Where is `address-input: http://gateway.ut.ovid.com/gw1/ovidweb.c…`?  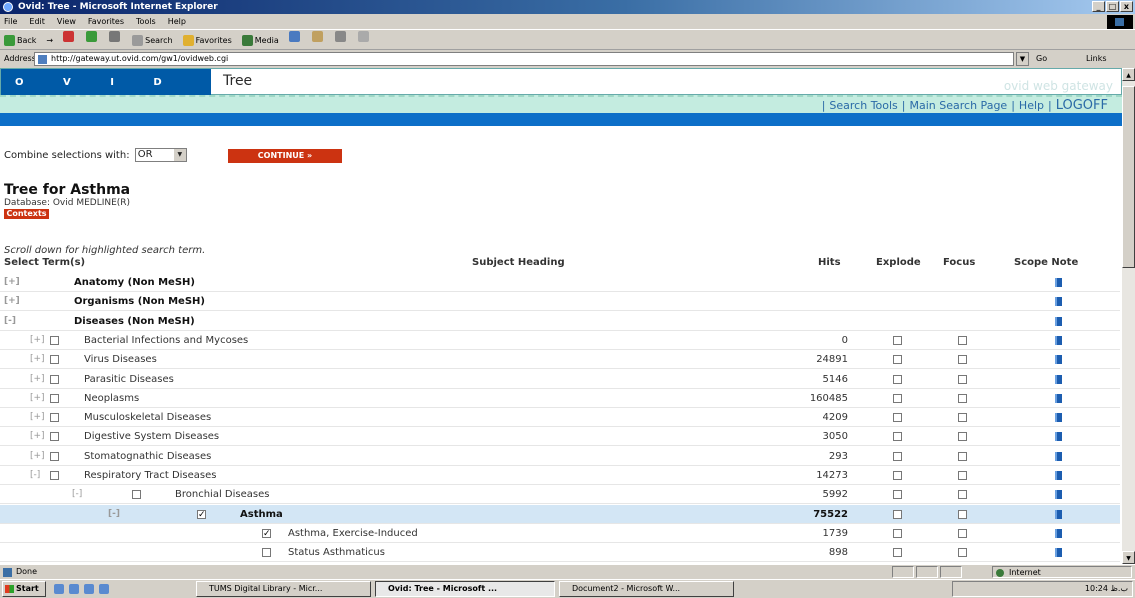
address-input: http://gateway.ut.ovid.com/gw1/ovidweb.c… is located at coordinates (524, 59).